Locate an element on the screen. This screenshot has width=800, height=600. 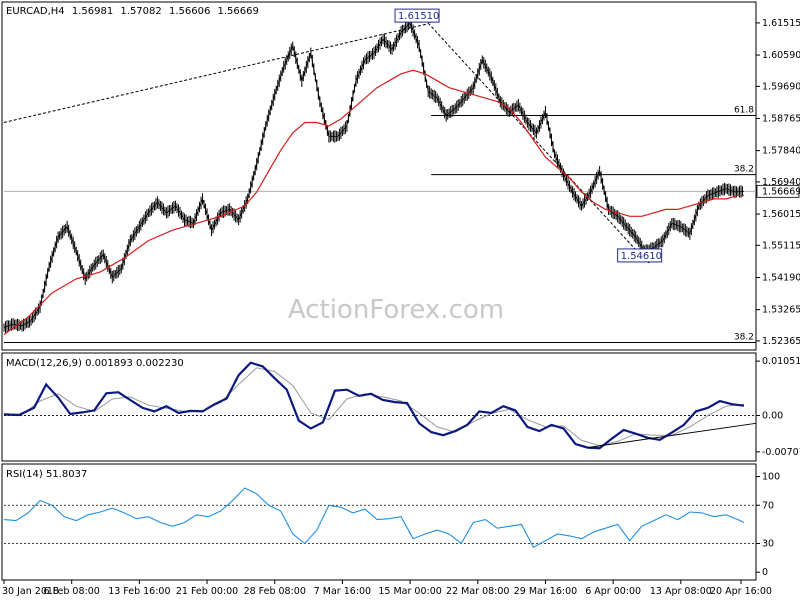
ohlc-high: 1.57082 is located at coordinates (140, 11).